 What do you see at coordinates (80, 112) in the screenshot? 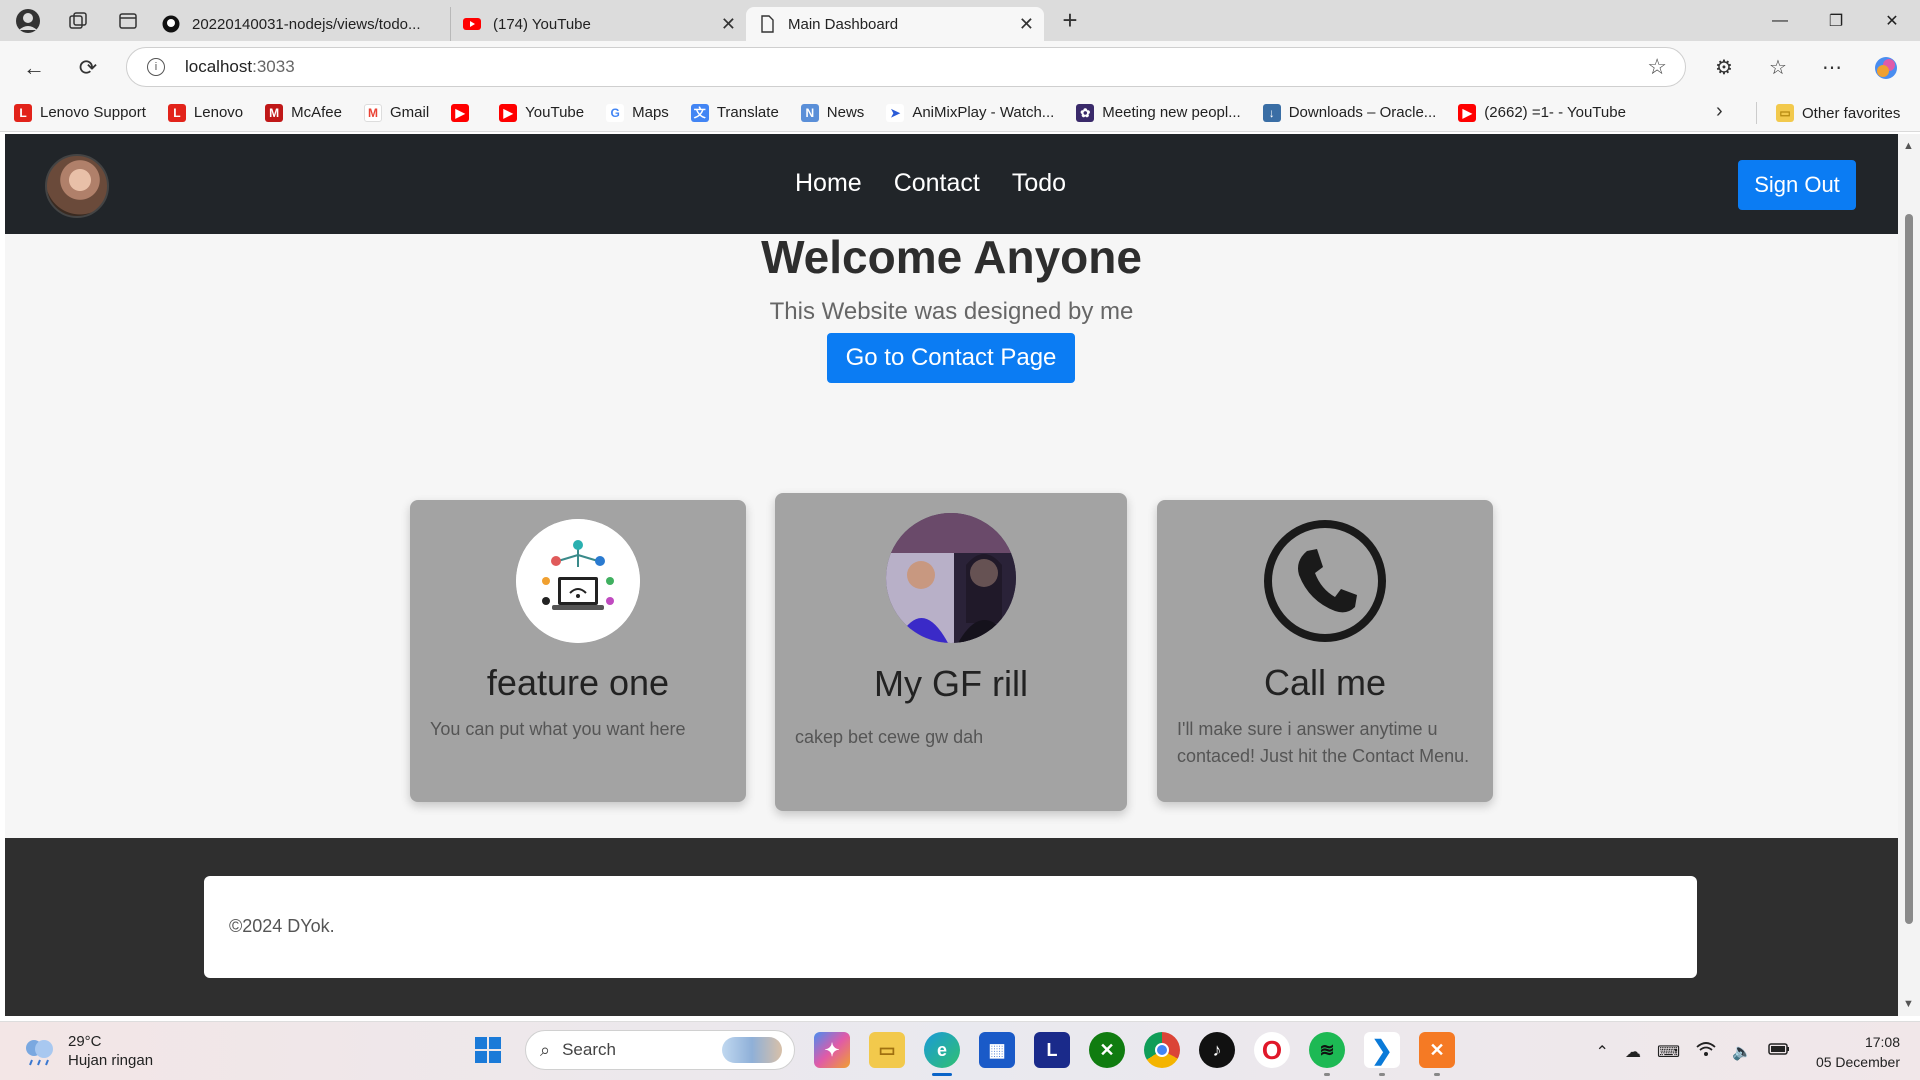
I see `bookmark-lenovo-support: L Lenovo Support` at bounding box center [80, 112].